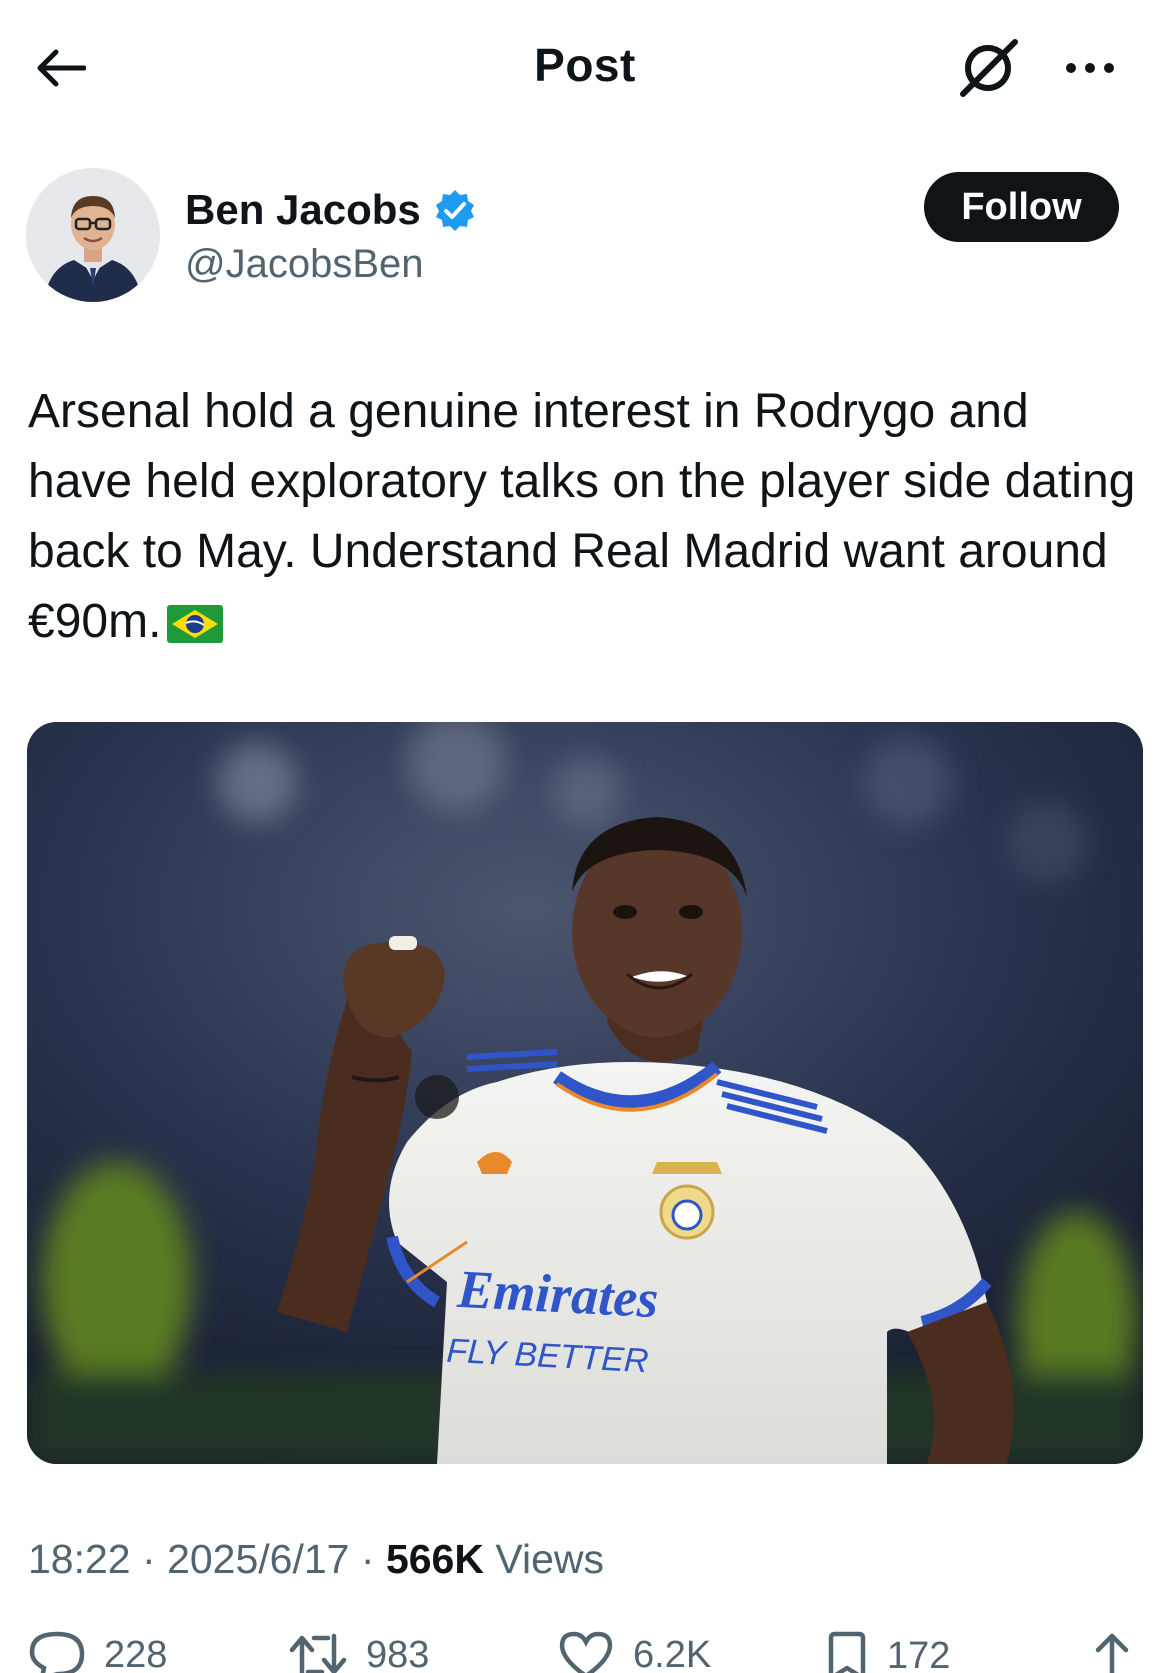 Image resolution: width=1170 pixels, height=1673 pixels. Describe the element at coordinates (557, 1294) in the screenshot. I see `jersey-sponsor: Emirates` at that location.